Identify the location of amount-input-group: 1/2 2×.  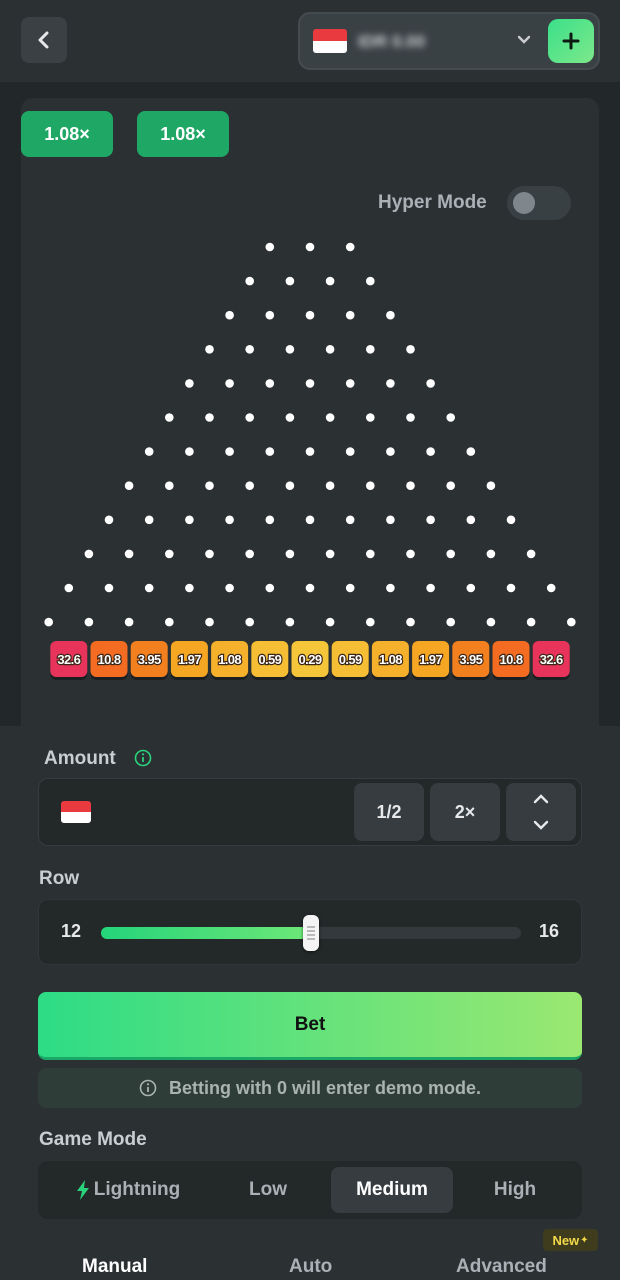
(310, 812).